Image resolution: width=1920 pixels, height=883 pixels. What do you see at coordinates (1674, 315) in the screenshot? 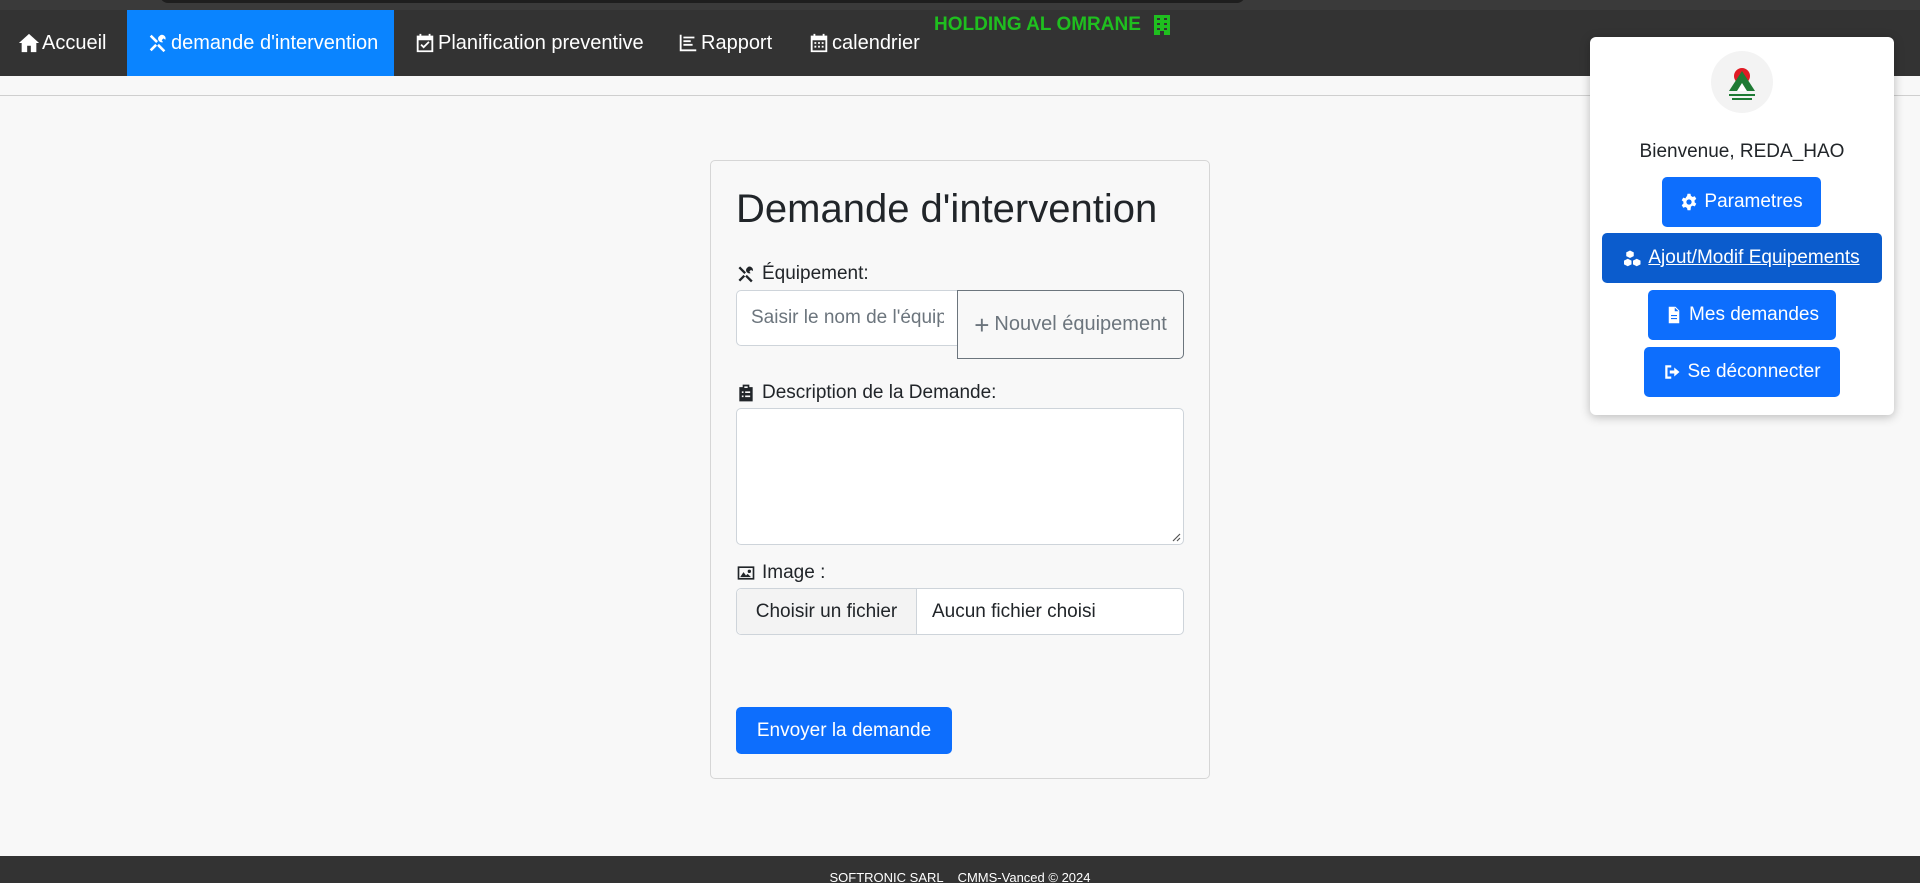
I see `file-icon` at bounding box center [1674, 315].